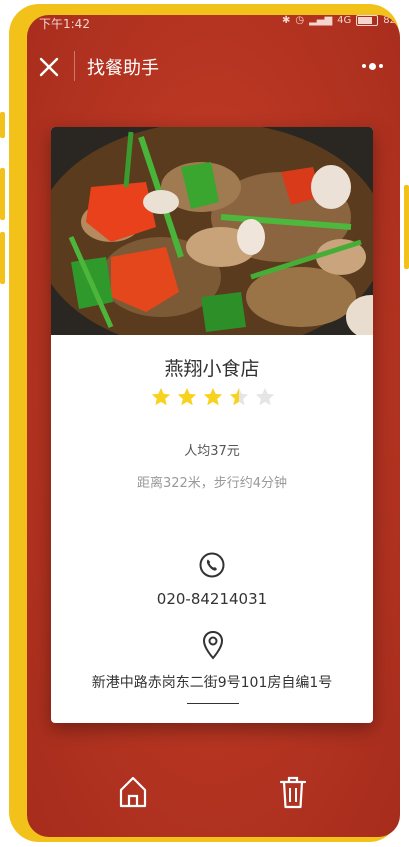 This screenshot has height=847, width=409. What do you see at coordinates (213, 703) in the screenshot?
I see `address-underline` at bounding box center [213, 703].